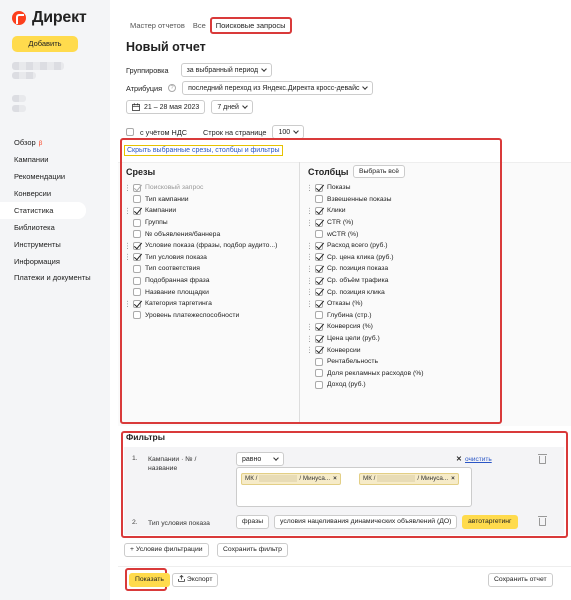 This screenshot has height=600, width=571. I want to click on breadcrumb-all: Все, so click(199, 25).